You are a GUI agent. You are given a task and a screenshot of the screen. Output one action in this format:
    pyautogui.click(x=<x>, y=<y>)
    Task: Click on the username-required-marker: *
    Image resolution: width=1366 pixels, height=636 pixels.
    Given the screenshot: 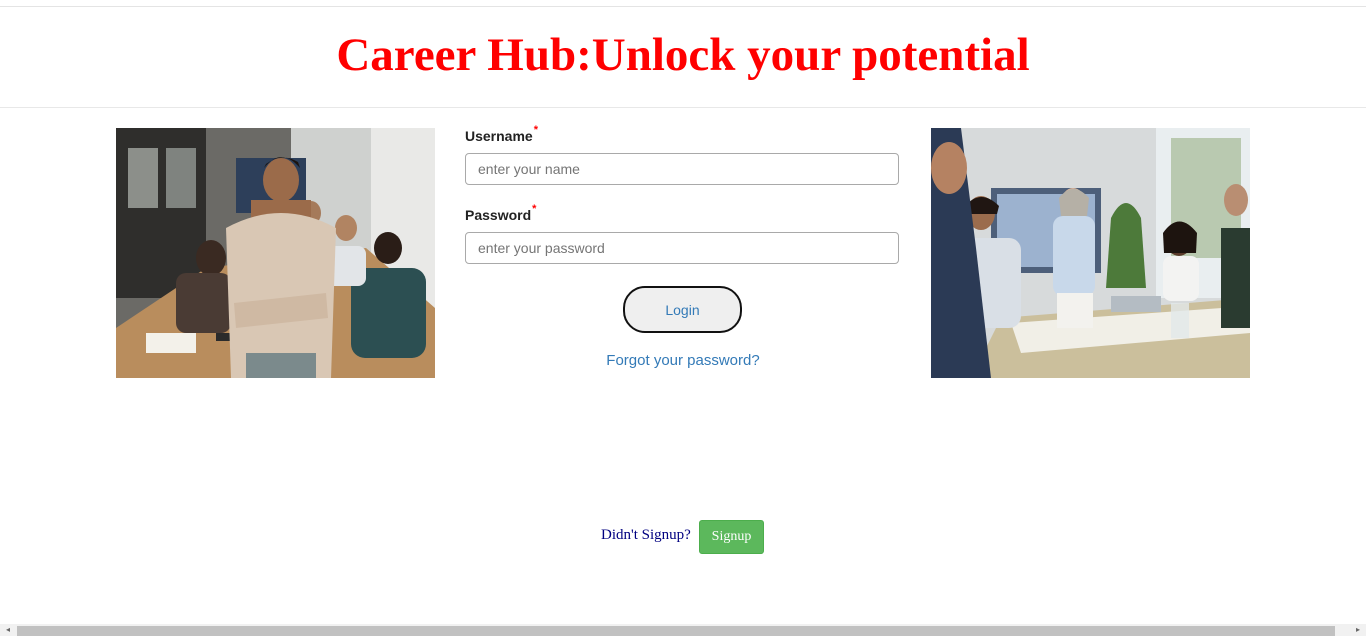 What is the action you would take?
    pyautogui.click(x=535, y=130)
    